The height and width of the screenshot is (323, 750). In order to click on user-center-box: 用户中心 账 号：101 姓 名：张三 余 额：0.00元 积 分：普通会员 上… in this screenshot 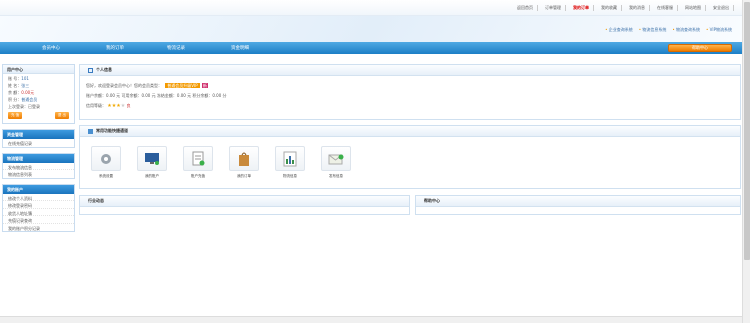, I will do `click(38, 94)`.